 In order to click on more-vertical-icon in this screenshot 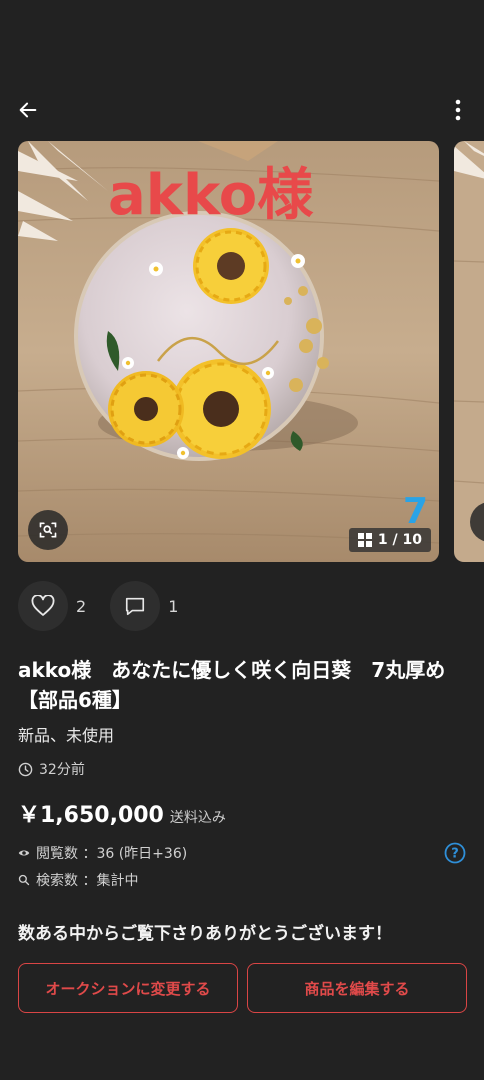, I will do `click(458, 110)`.